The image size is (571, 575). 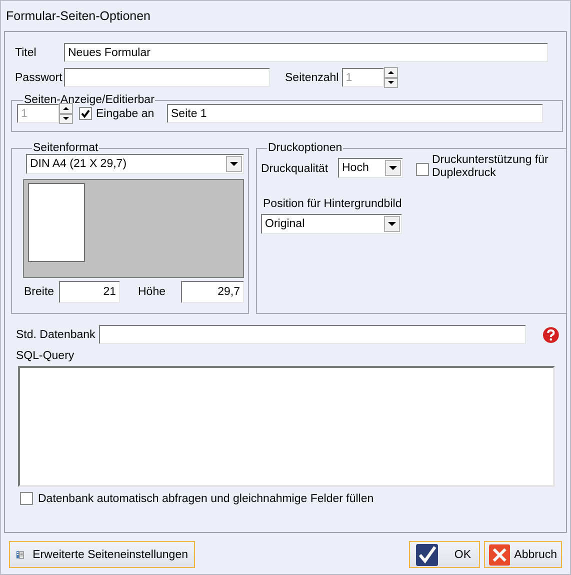 What do you see at coordinates (305, 148) in the screenshot?
I see `group-title: Druckoptionen` at bounding box center [305, 148].